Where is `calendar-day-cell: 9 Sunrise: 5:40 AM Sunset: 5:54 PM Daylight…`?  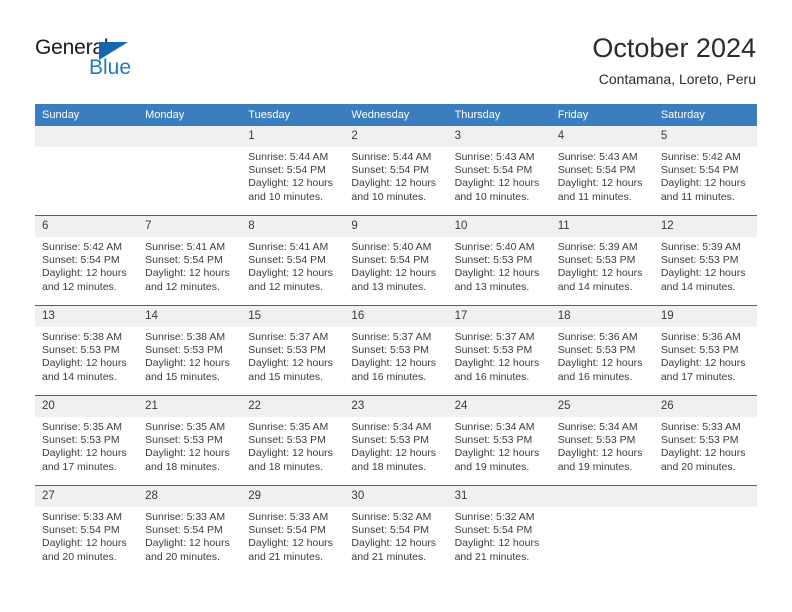
calendar-day-cell: 9 Sunrise: 5:40 AM Sunset: 5:54 PM Daylight… is located at coordinates (396, 260).